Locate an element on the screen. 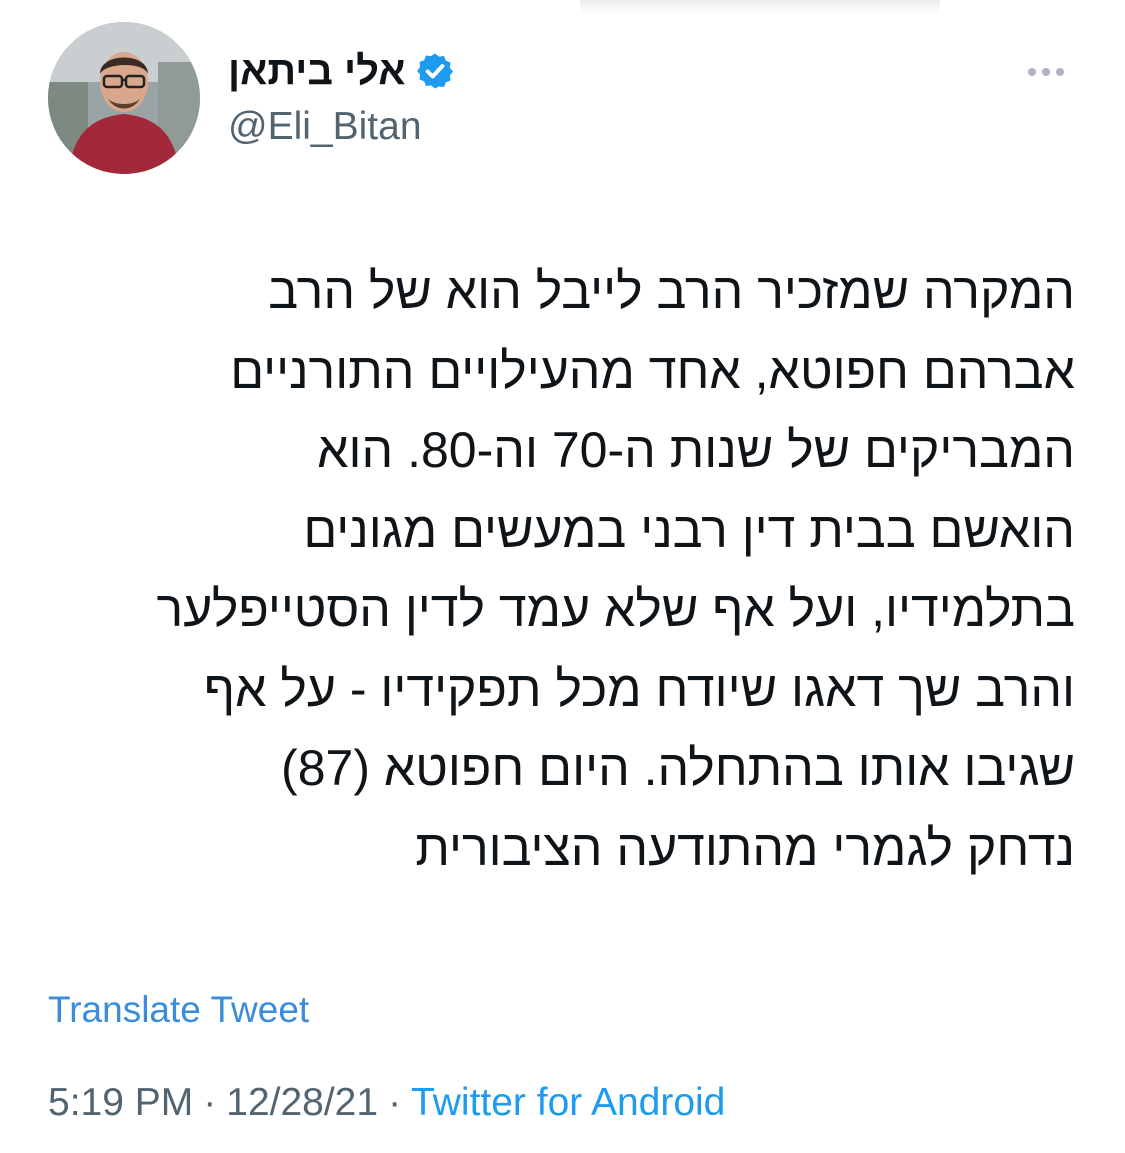 The image size is (1125, 1153). avatar is located at coordinates (124, 98).